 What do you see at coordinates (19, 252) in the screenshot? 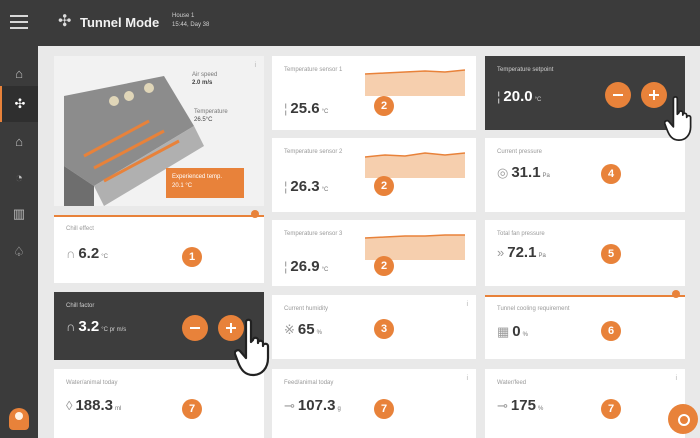
I see `bell-nav-icon: ♤` at bounding box center [19, 252].